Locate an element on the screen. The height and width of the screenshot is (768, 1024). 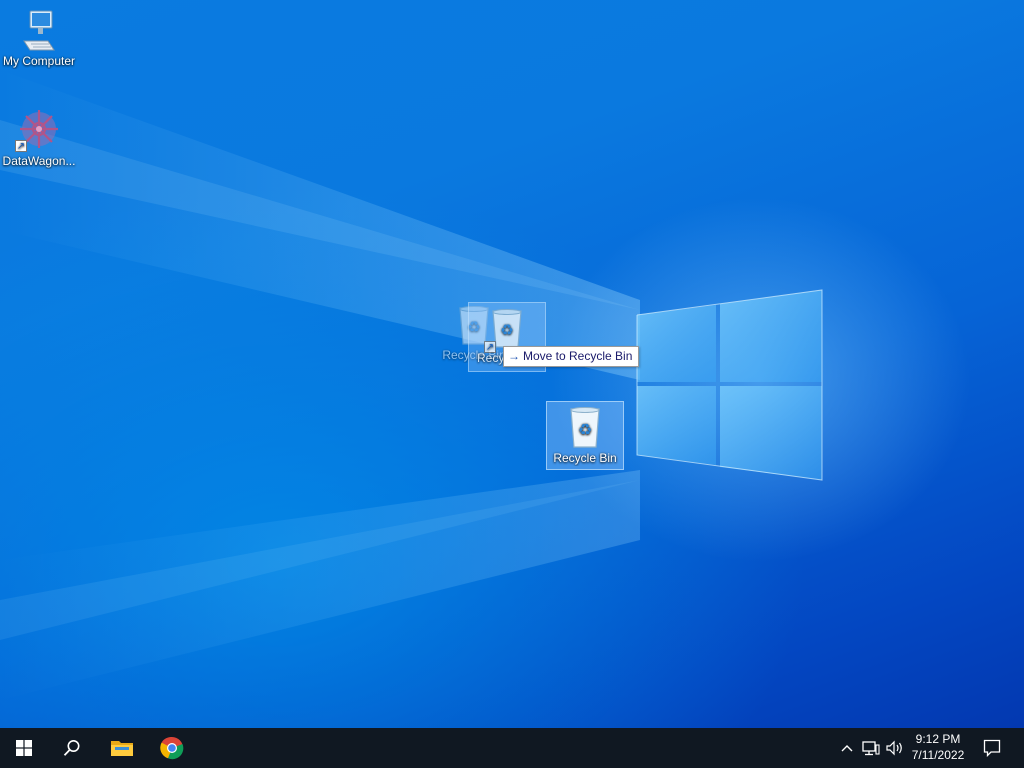
search-button is located at coordinates (72, 748).